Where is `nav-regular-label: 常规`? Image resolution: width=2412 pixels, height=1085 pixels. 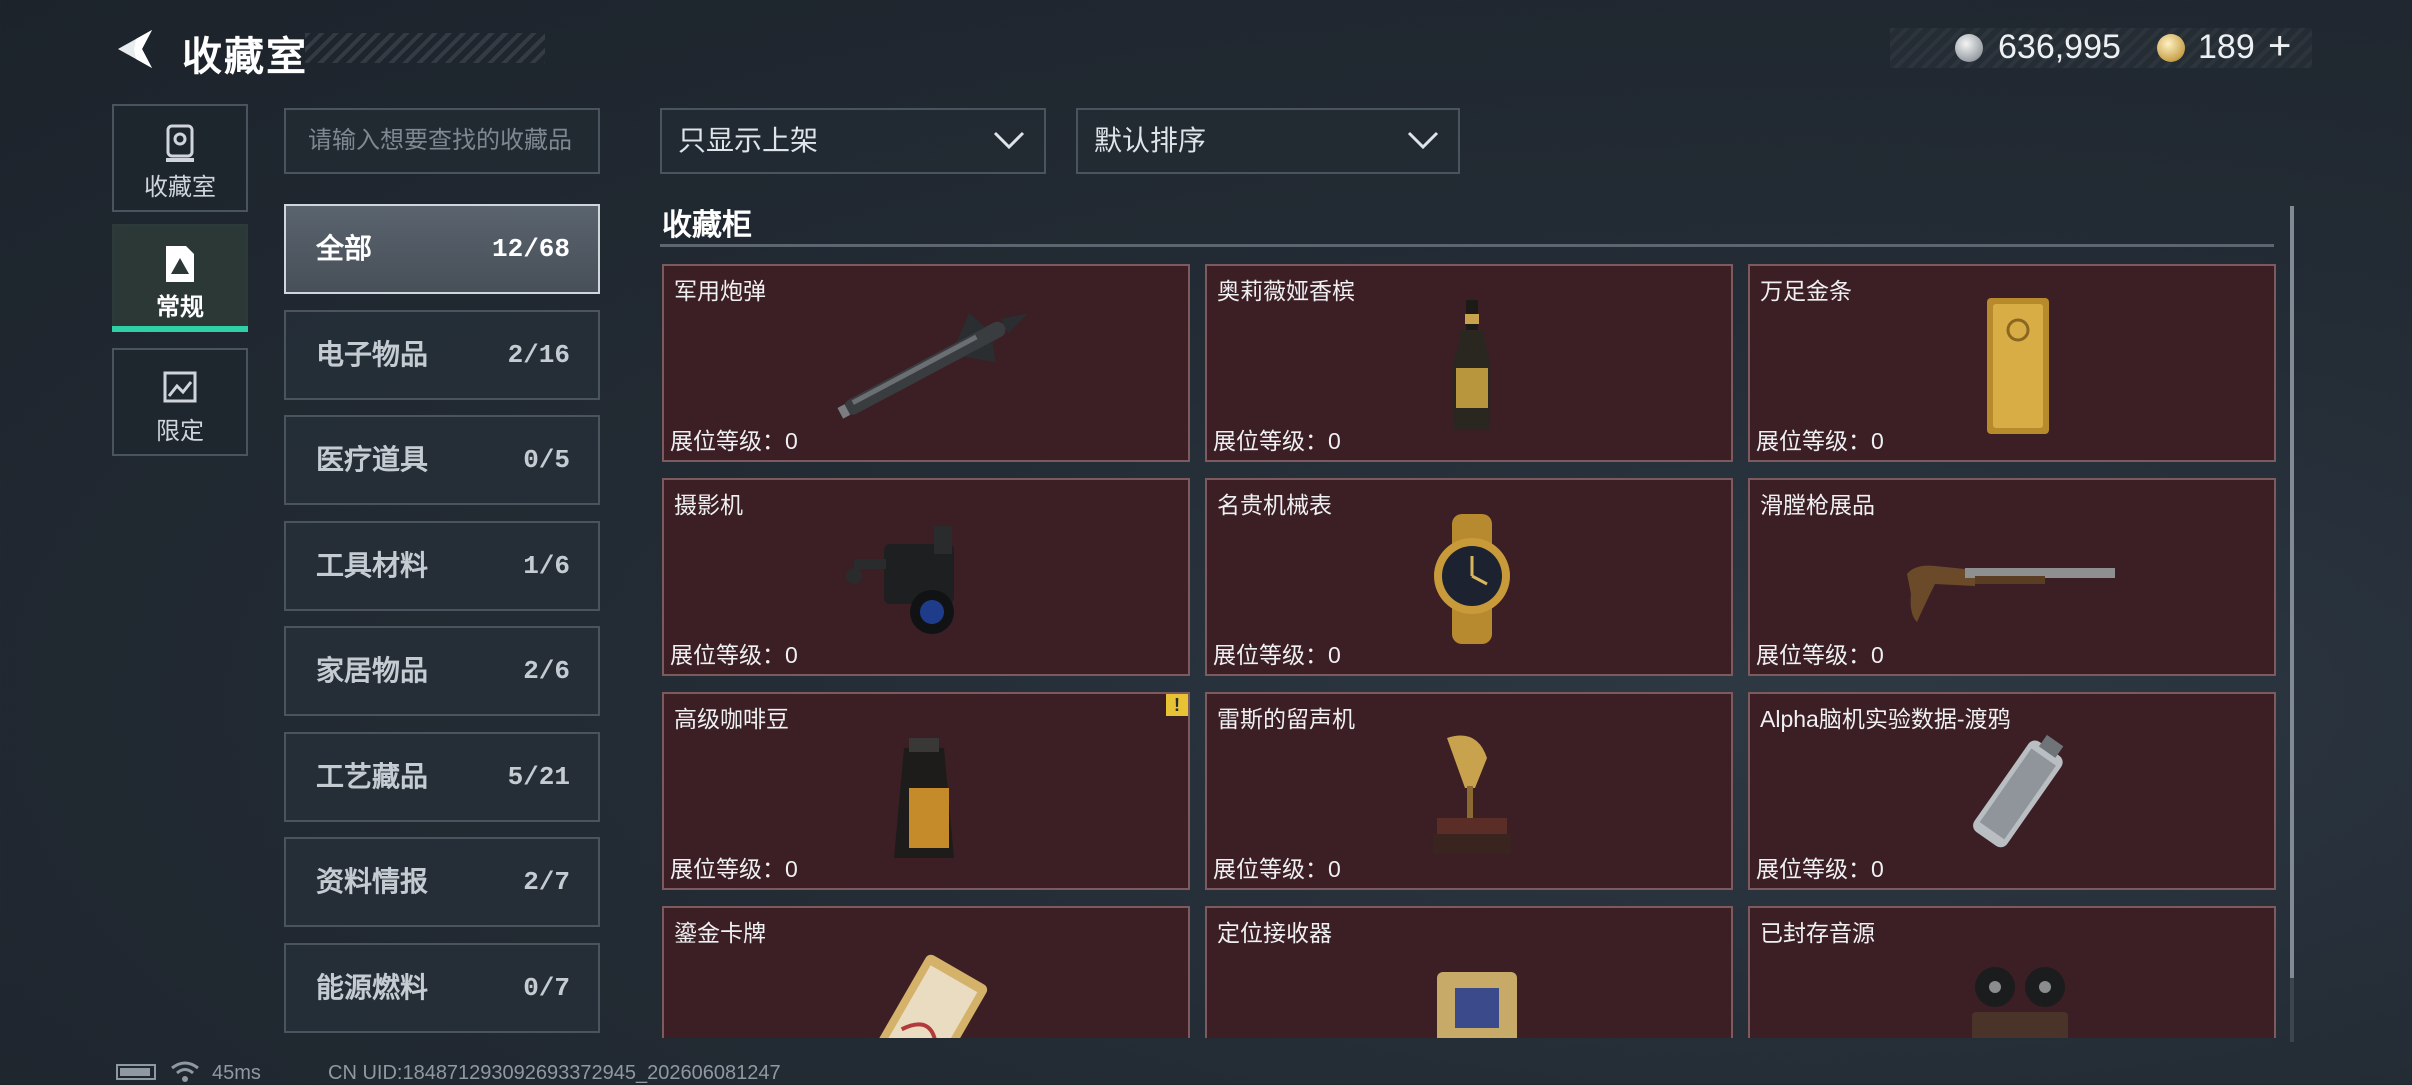 nav-regular-label: 常规 is located at coordinates (180, 307).